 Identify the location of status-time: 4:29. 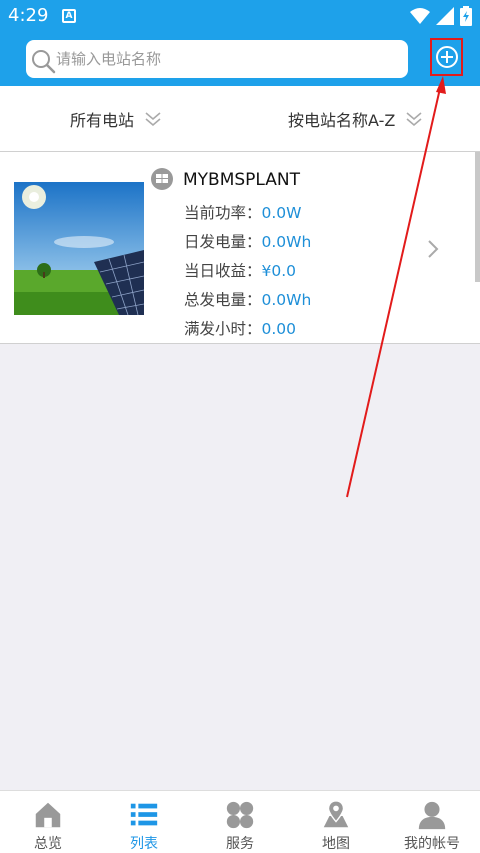
(28, 15).